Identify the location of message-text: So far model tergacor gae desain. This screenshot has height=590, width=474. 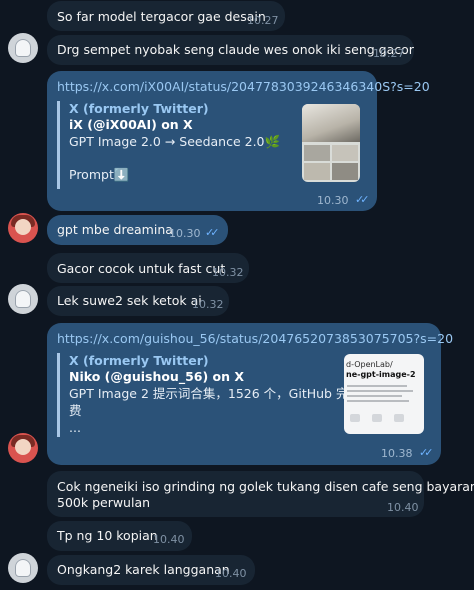
(161, 16).